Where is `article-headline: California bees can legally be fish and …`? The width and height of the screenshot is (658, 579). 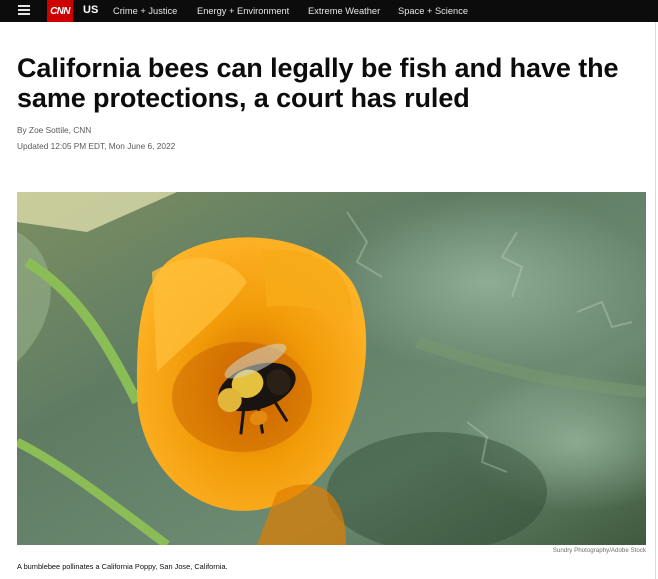 article-headline: California bees can legally be fish and … is located at coordinates (318, 83).